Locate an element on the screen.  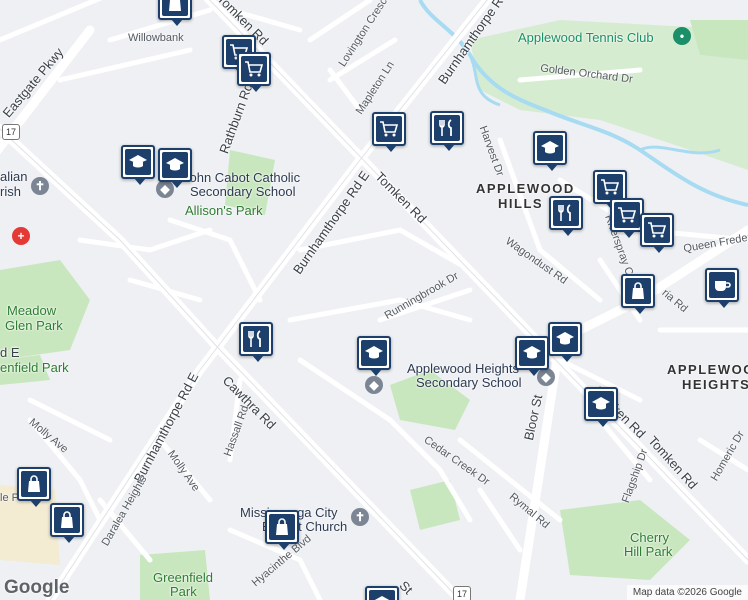
hospital-pin-icon: + is located at coordinates (21, 236).